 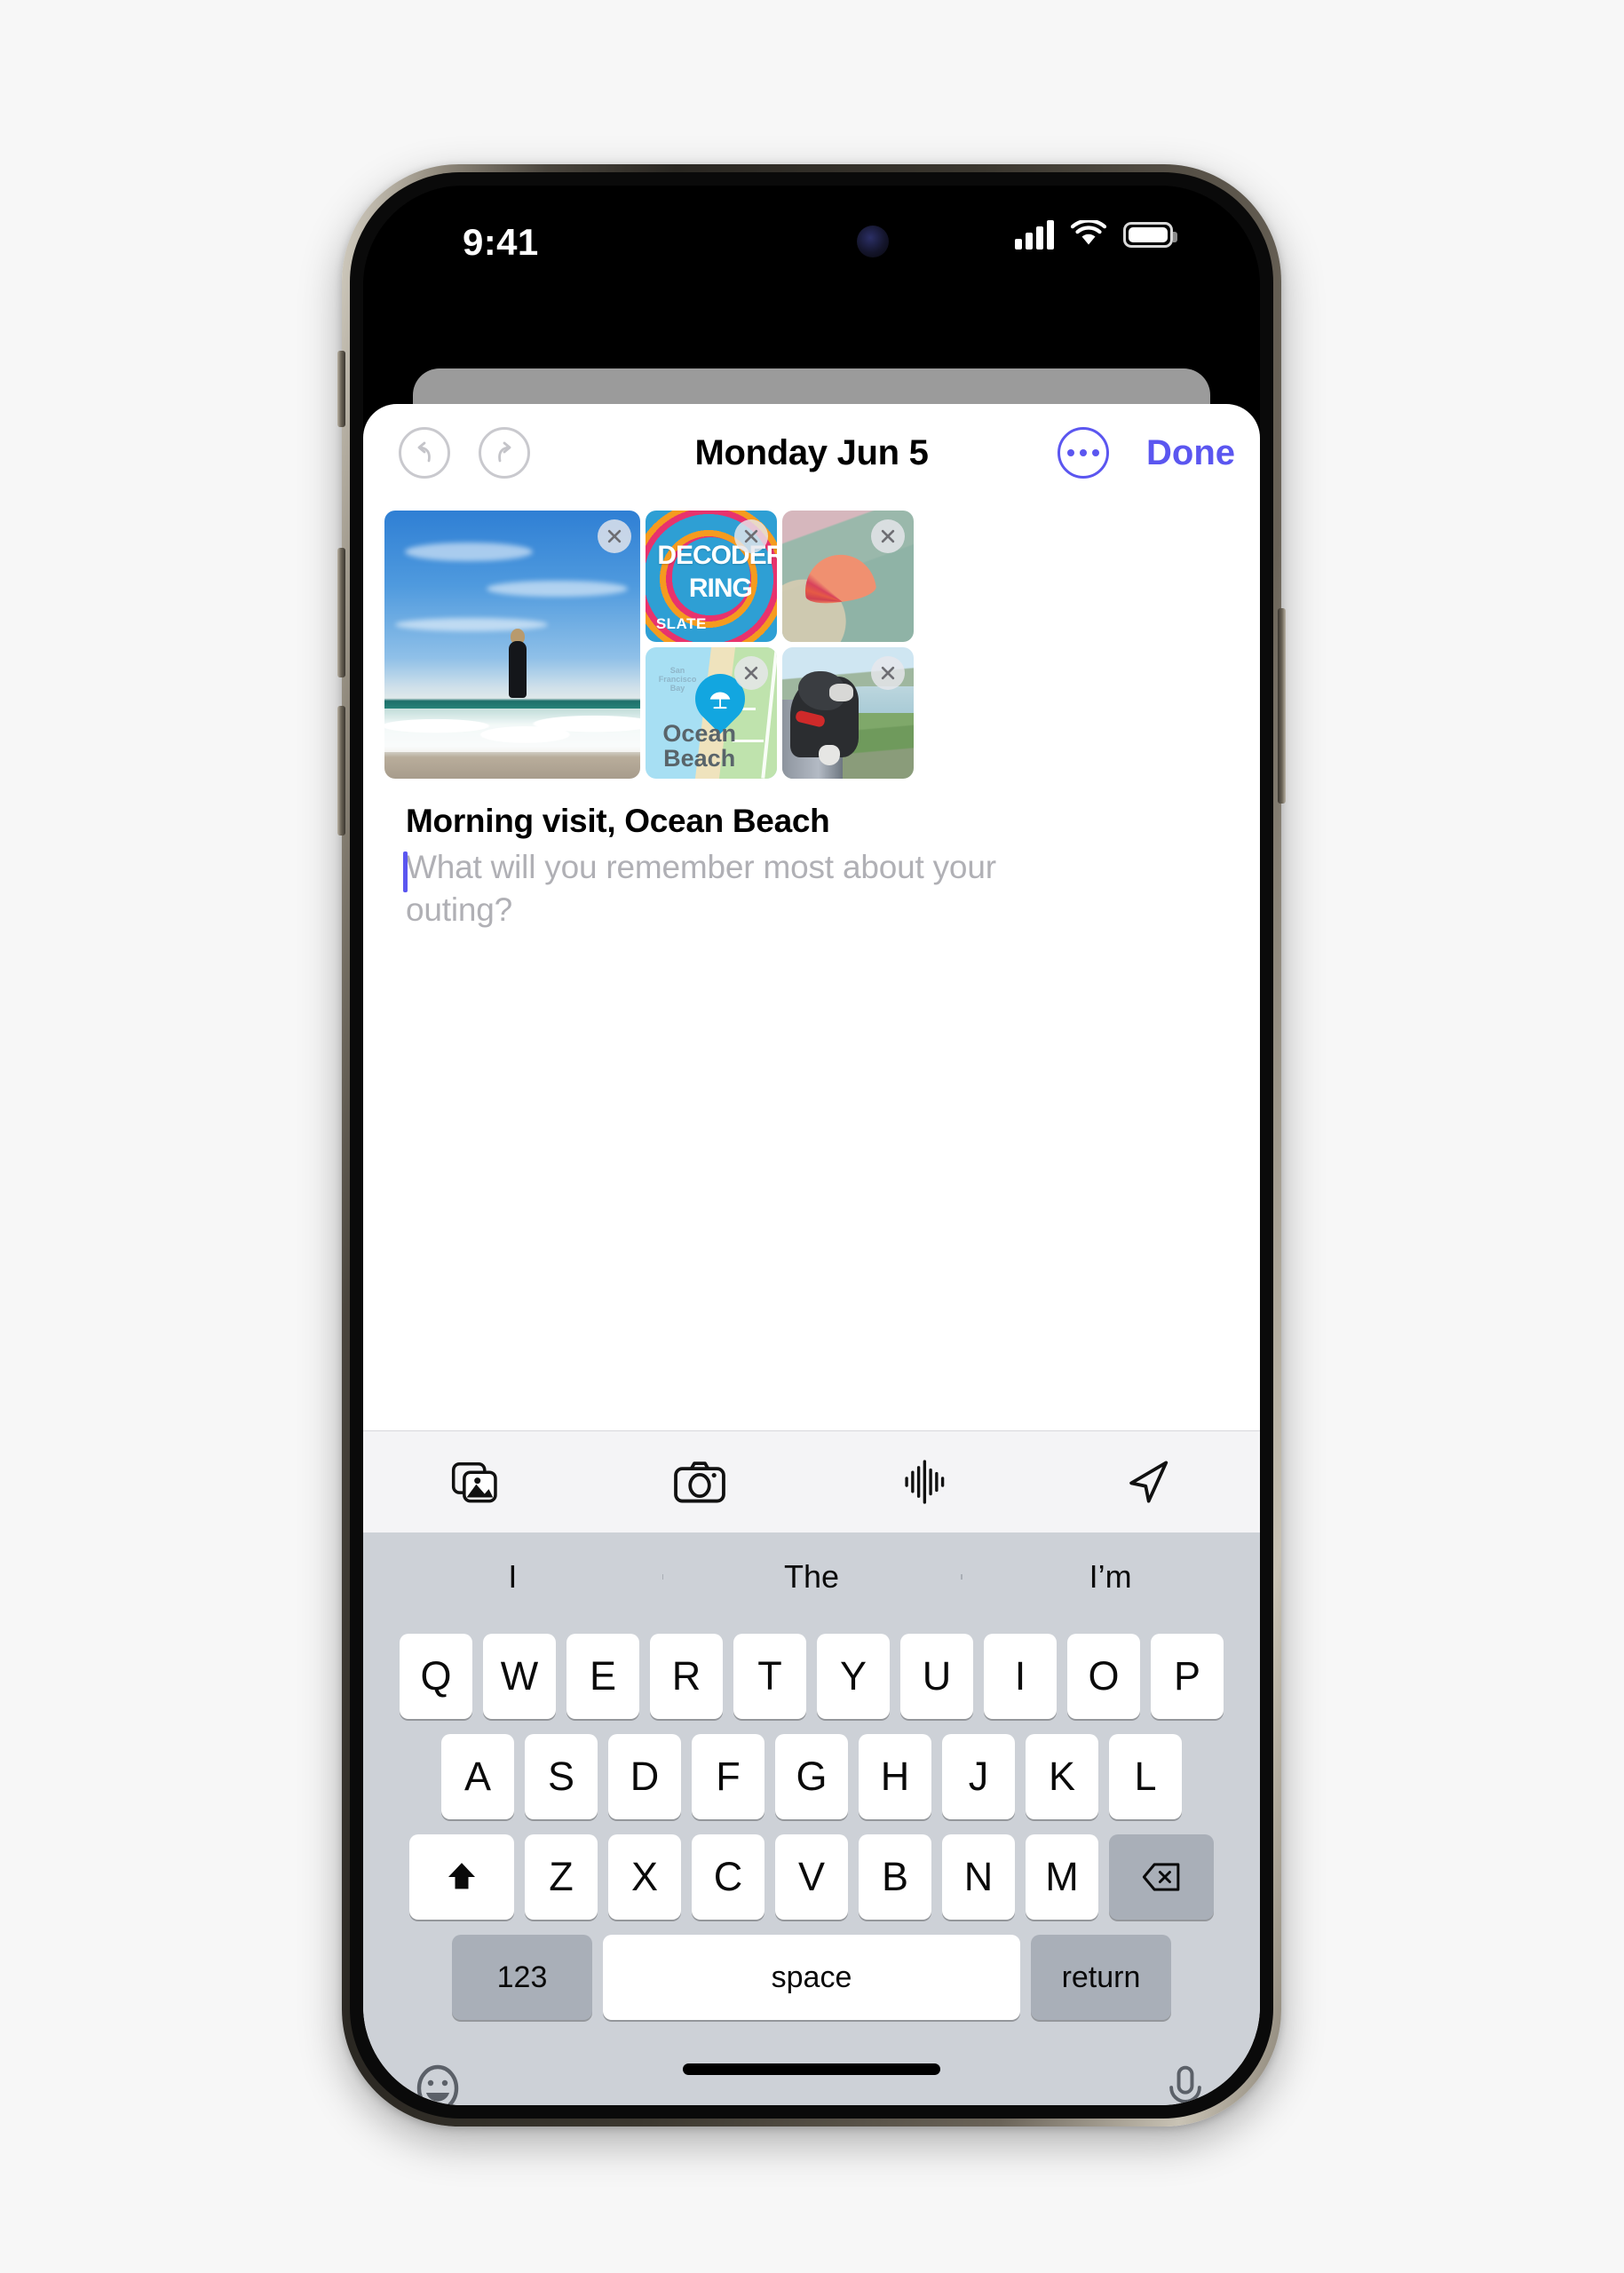 I want to click on backspace-key, so click(x=1161, y=1877).